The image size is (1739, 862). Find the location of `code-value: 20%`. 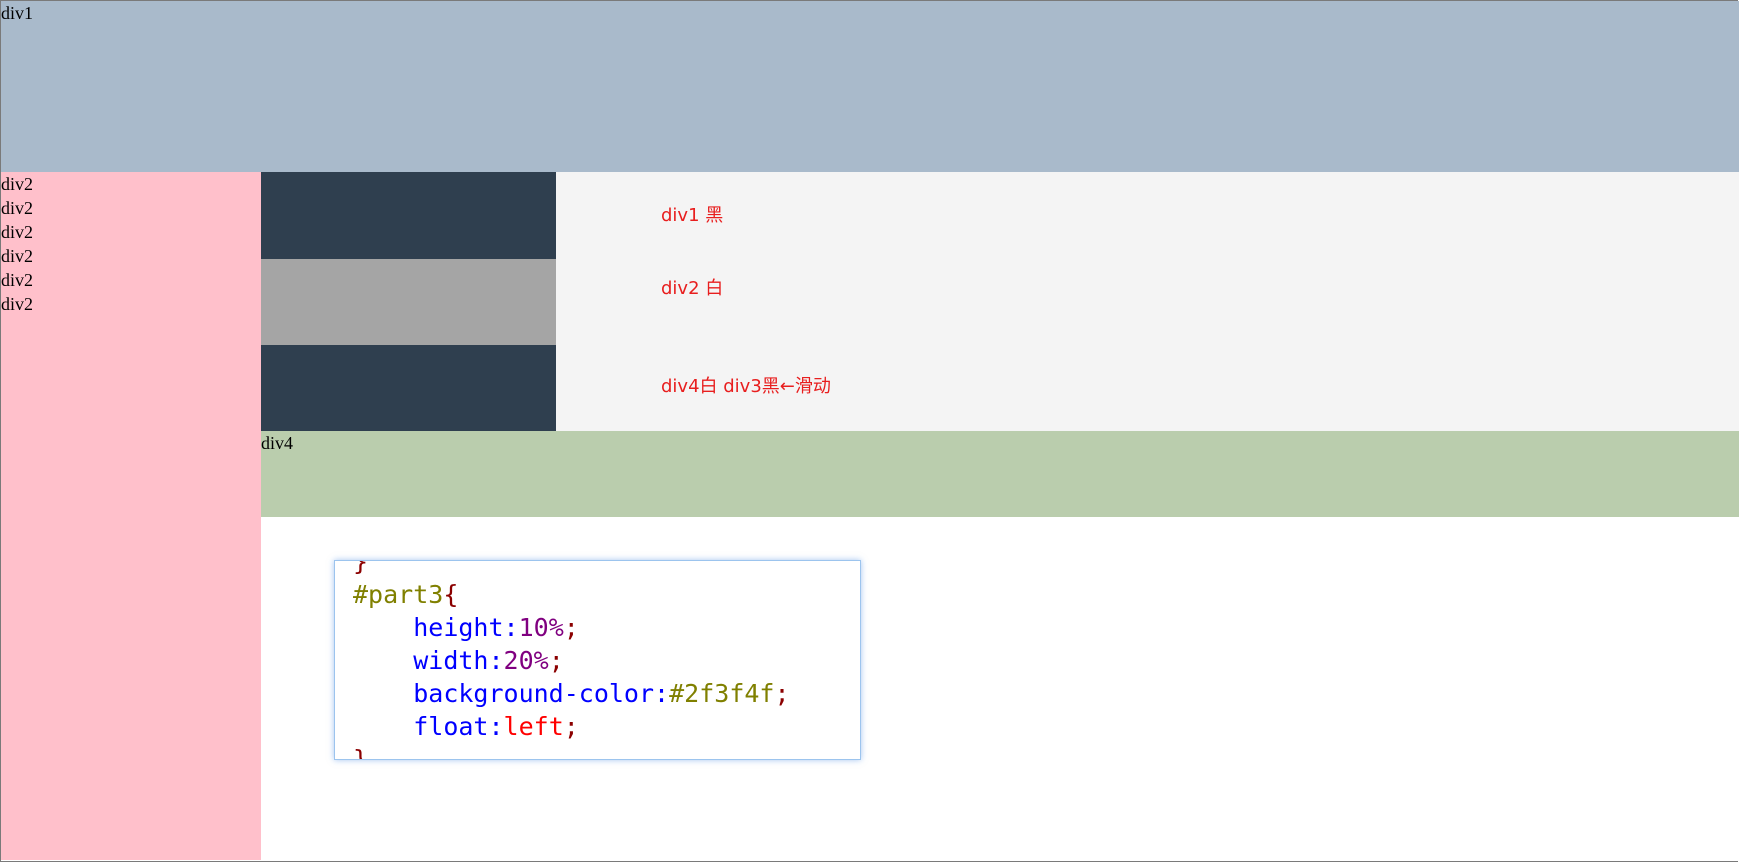

code-value: 20% is located at coordinates (526, 660).